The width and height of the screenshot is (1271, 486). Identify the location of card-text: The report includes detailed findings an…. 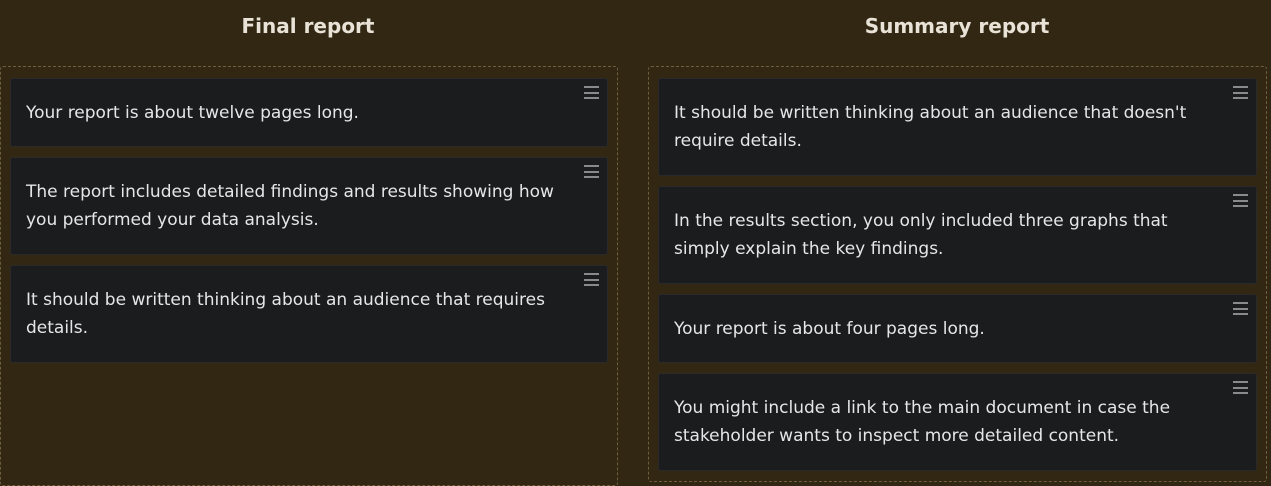
(290, 206).